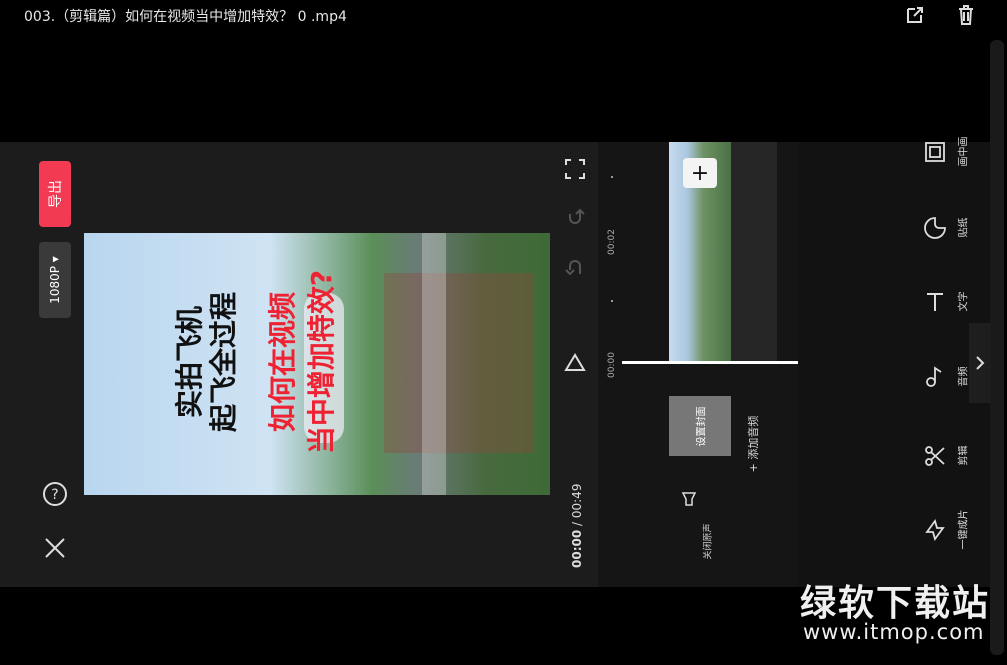  I want to click on open-external-icon, so click(915, 15).